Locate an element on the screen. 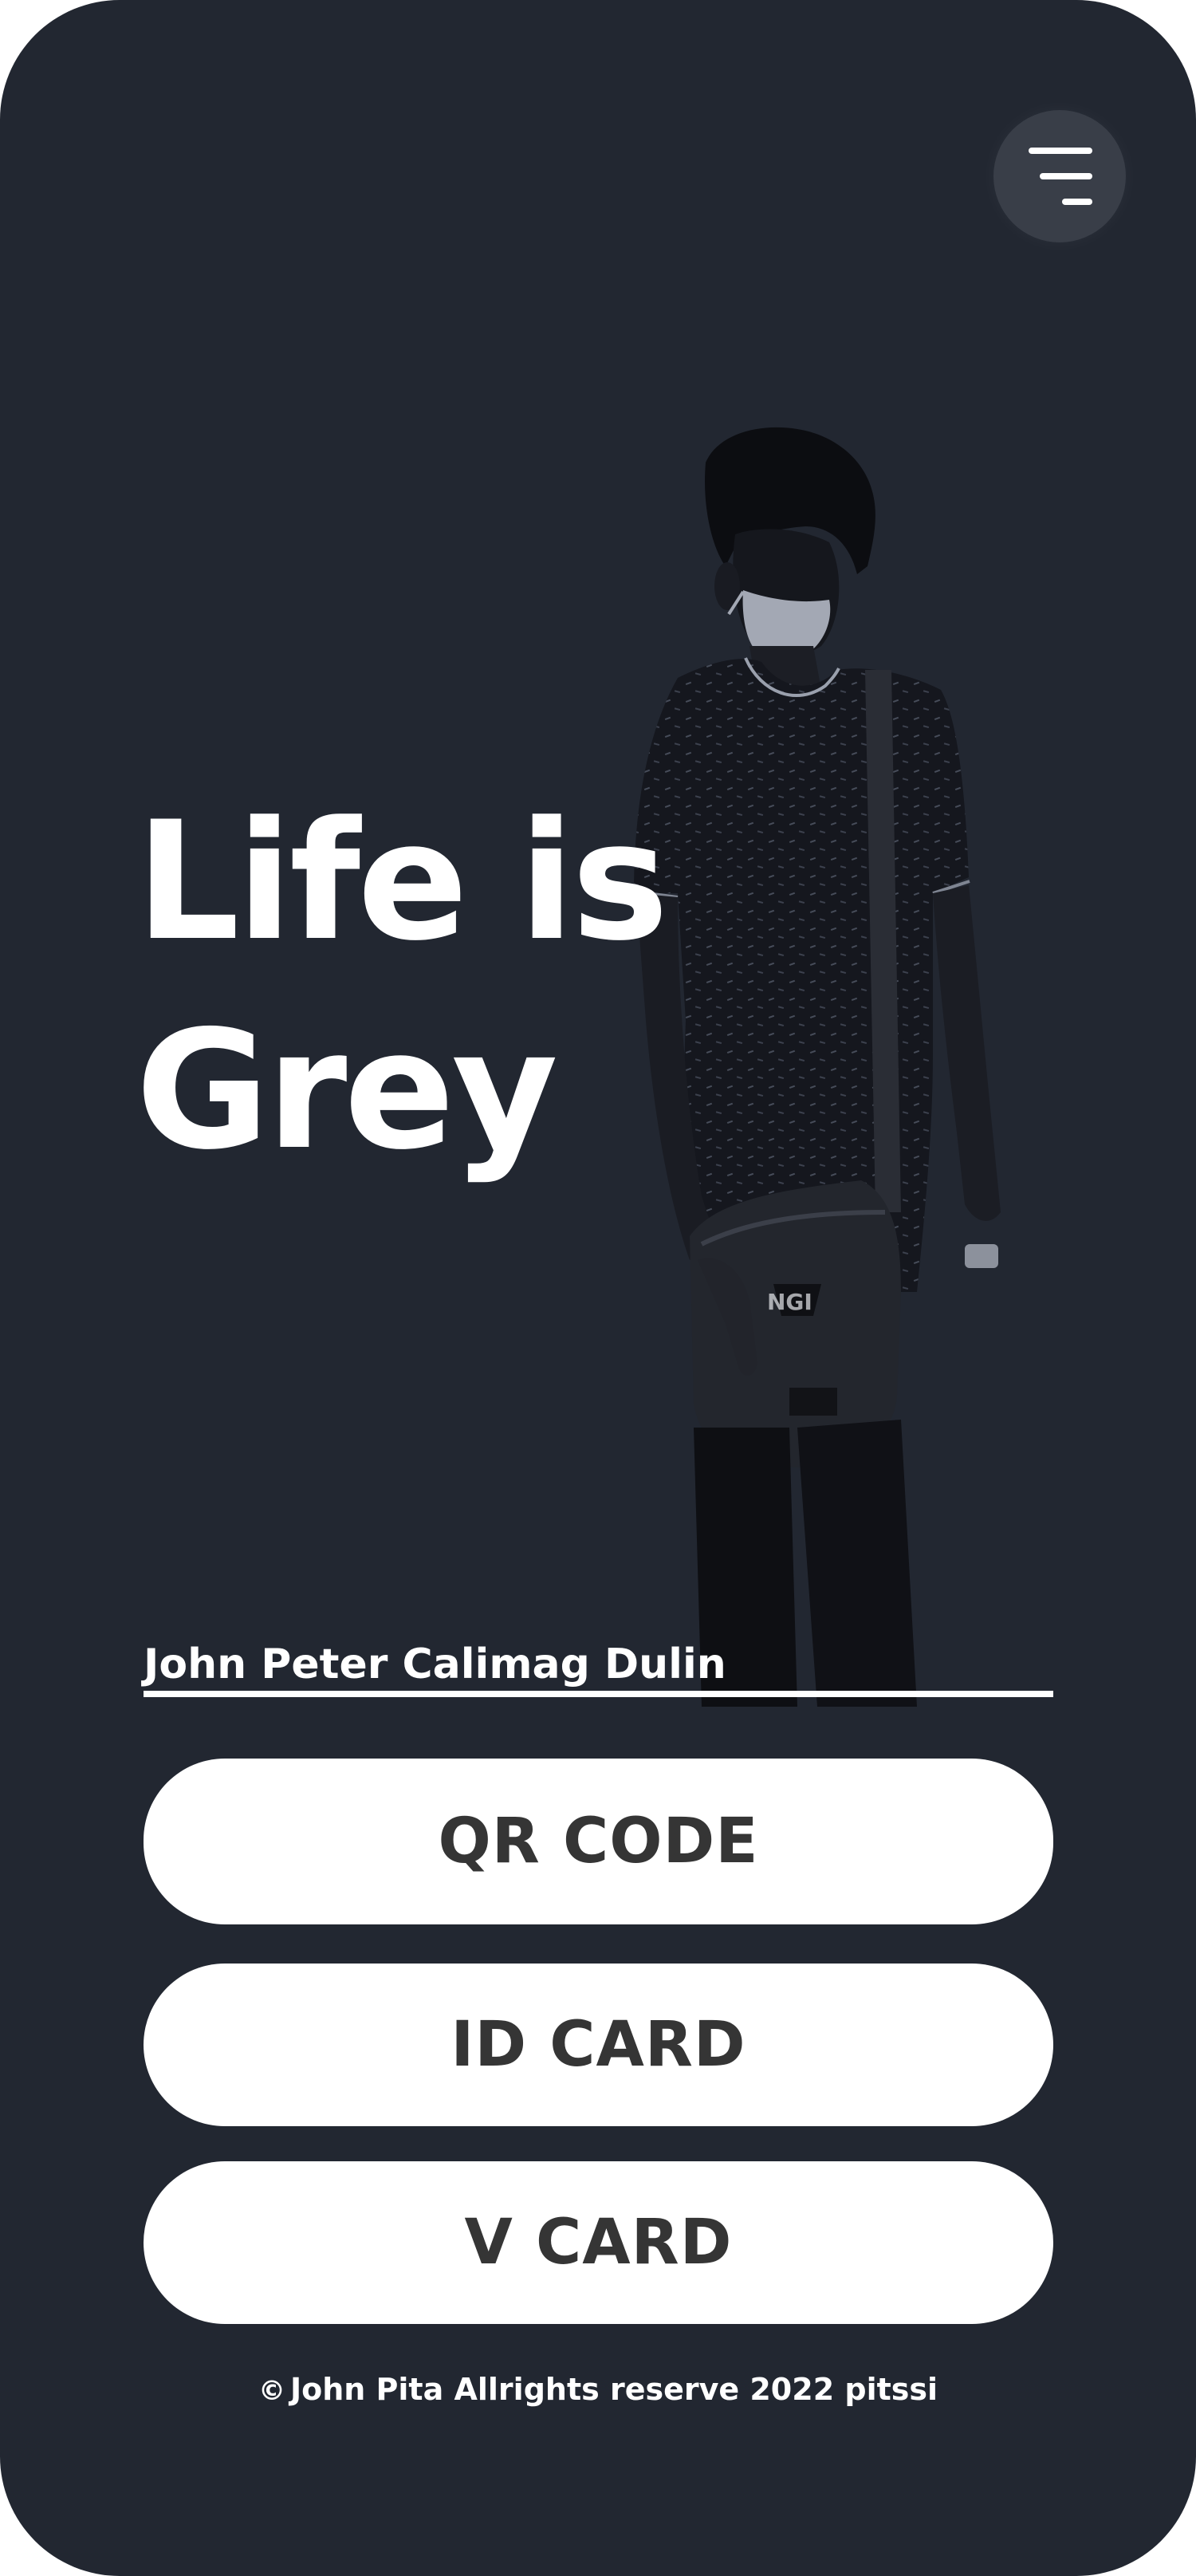  page-title: Life is Grey is located at coordinates (402, 986).